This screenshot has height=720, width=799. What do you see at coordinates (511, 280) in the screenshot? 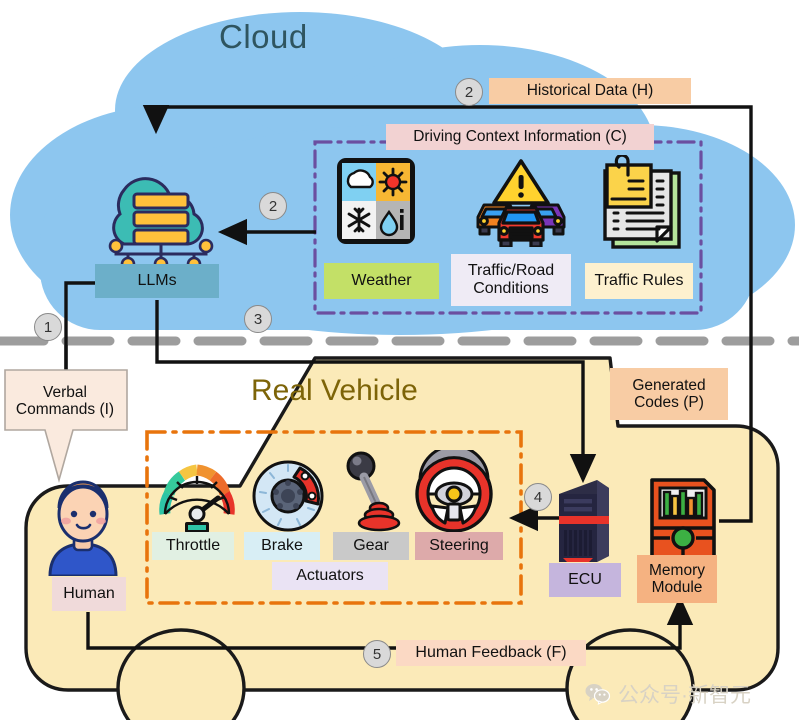
I see `context-item-traffic: Traffic/Road Conditions` at bounding box center [511, 280].